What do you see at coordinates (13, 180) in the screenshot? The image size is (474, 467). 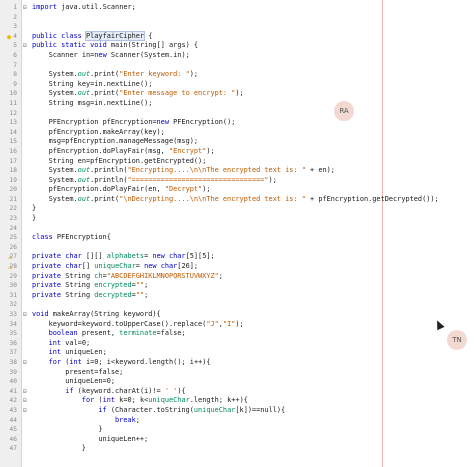 I see `line-number: 19` at bounding box center [13, 180].